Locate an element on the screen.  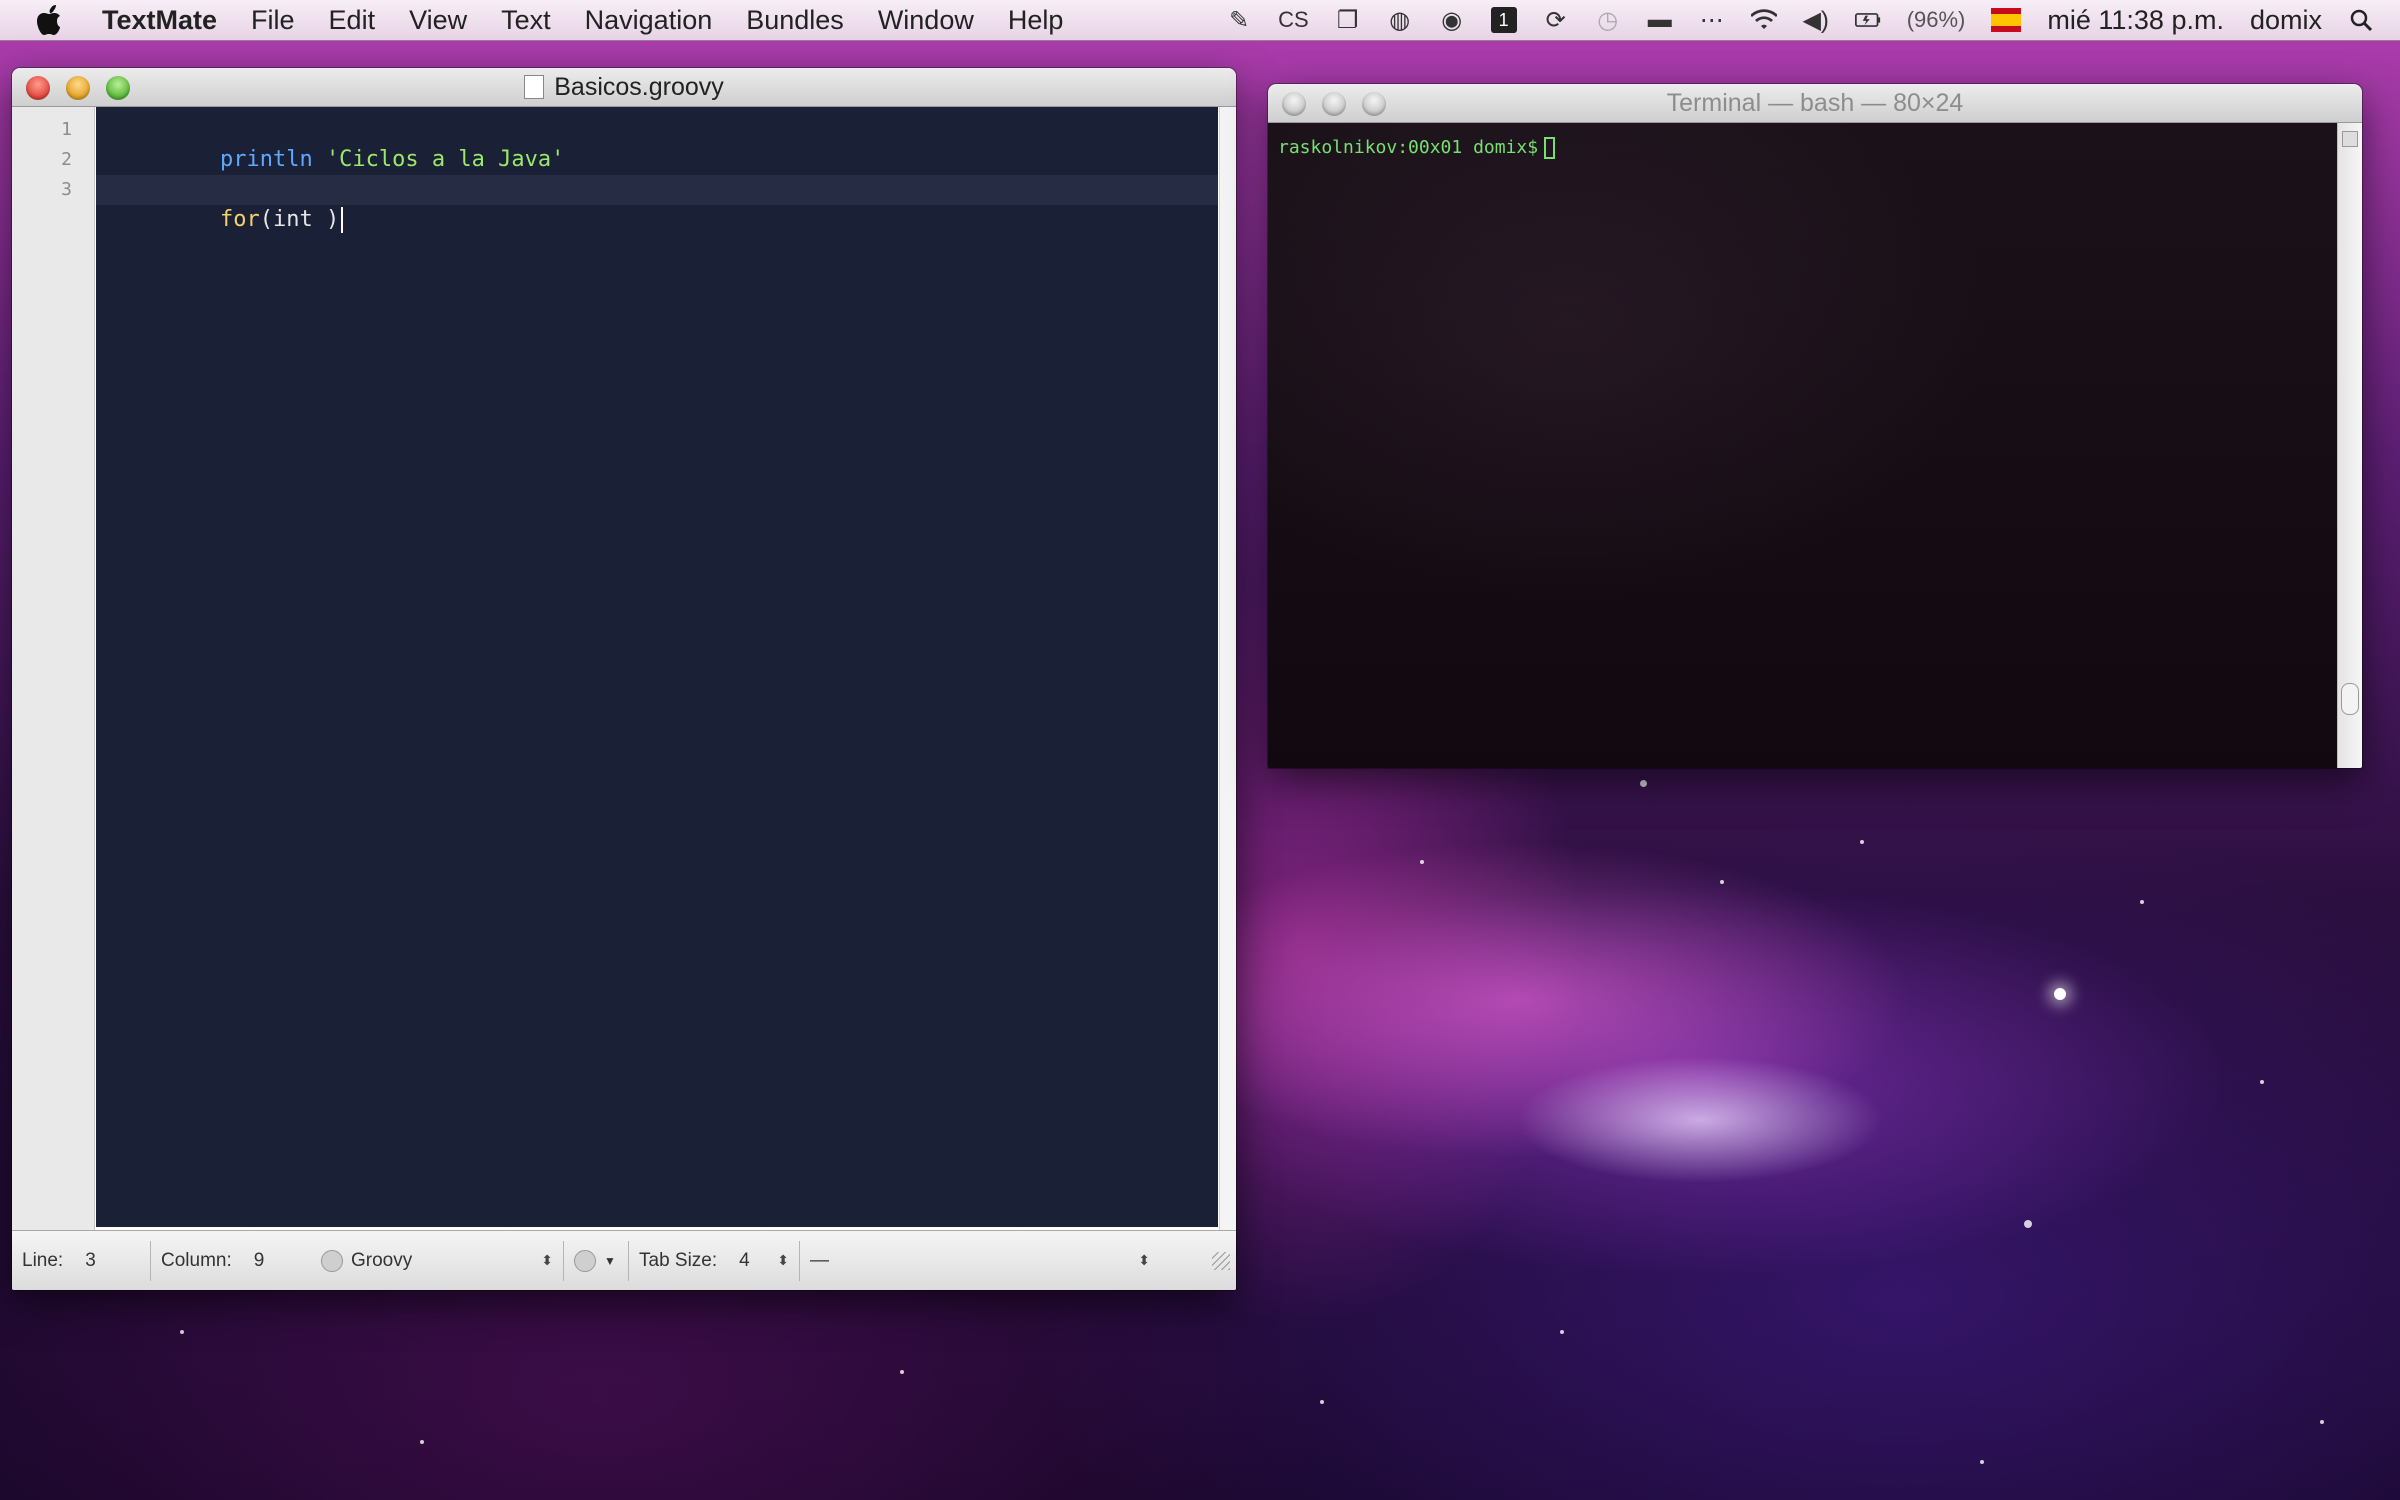
terminal-titlebar: Terminal — bash — 80×24 is located at coordinates (1815, 103).